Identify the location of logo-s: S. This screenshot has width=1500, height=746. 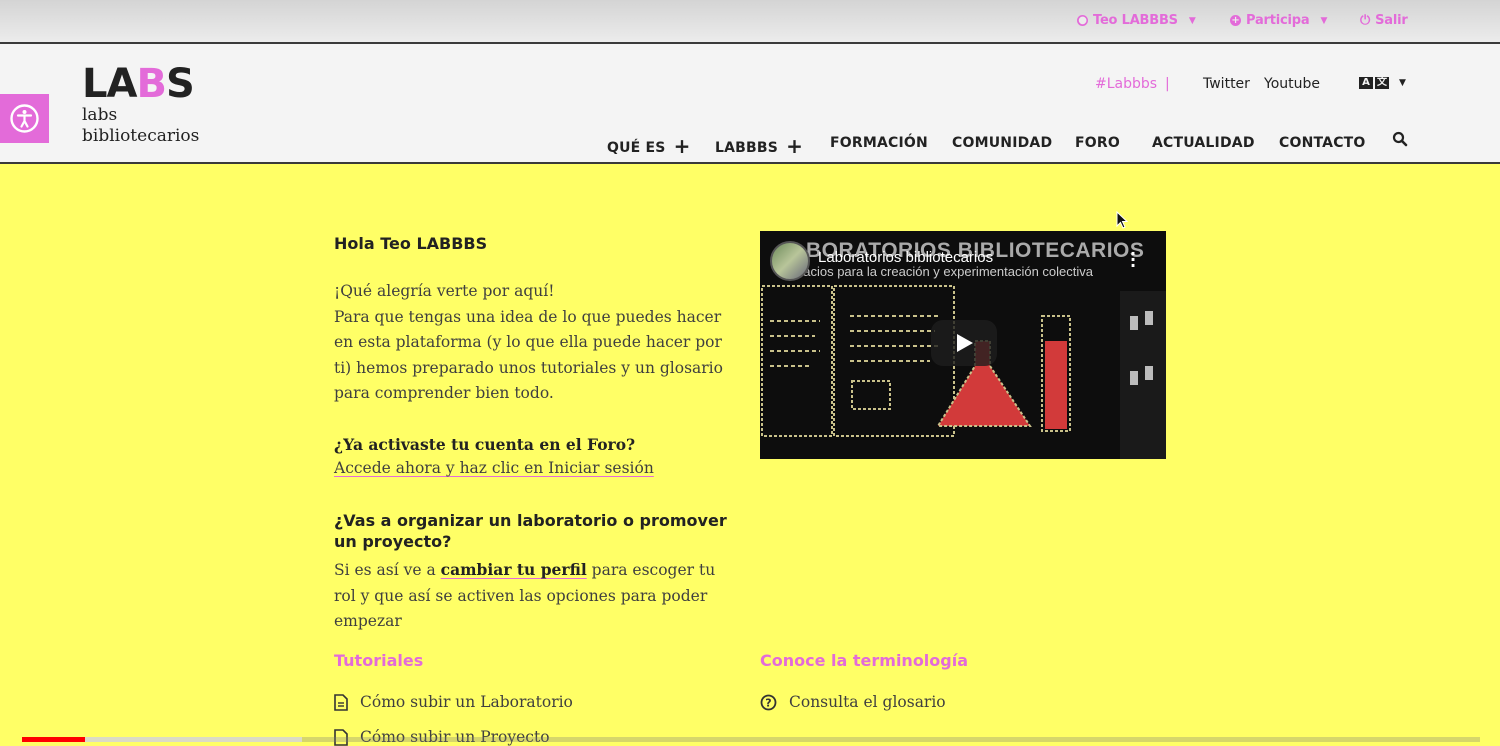
(180, 84).